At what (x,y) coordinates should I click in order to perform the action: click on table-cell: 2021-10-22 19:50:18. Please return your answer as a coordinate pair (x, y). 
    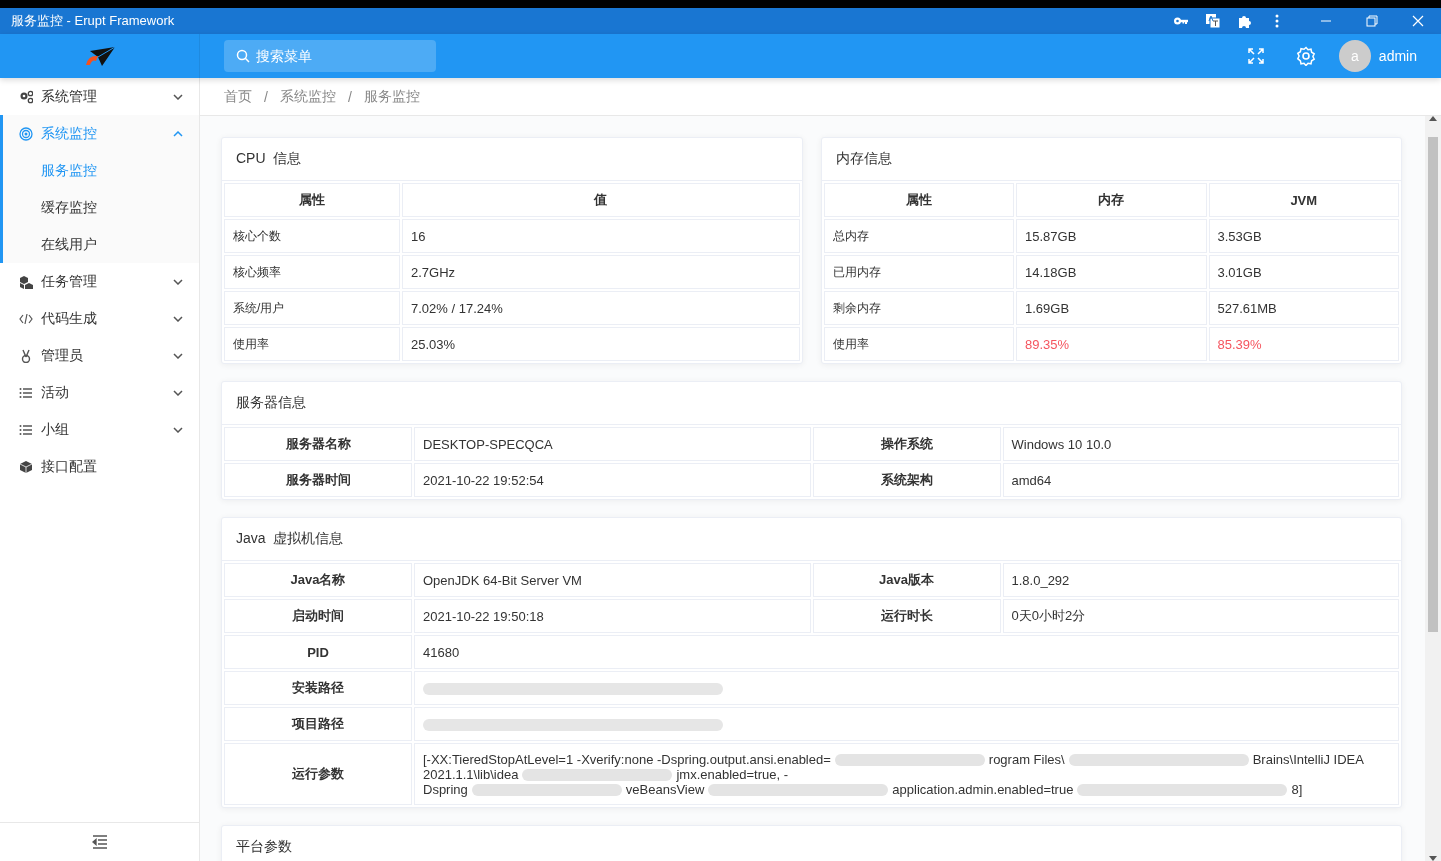
    Looking at the image, I should click on (612, 616).